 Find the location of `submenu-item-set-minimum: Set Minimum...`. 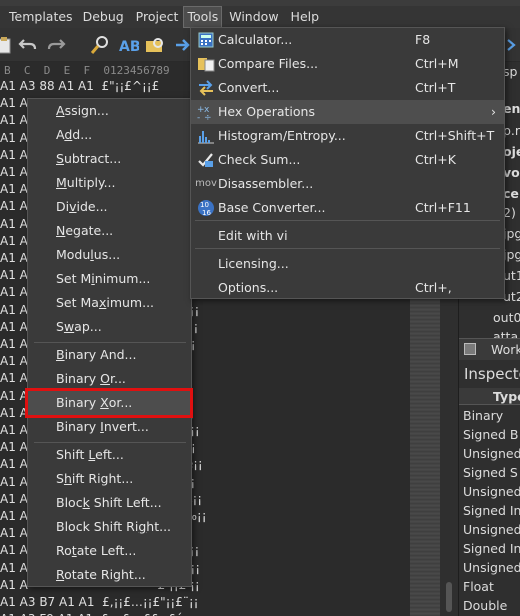

submenu-item-set-minimum: Set Minimum... is located at coordinates (109, 279).